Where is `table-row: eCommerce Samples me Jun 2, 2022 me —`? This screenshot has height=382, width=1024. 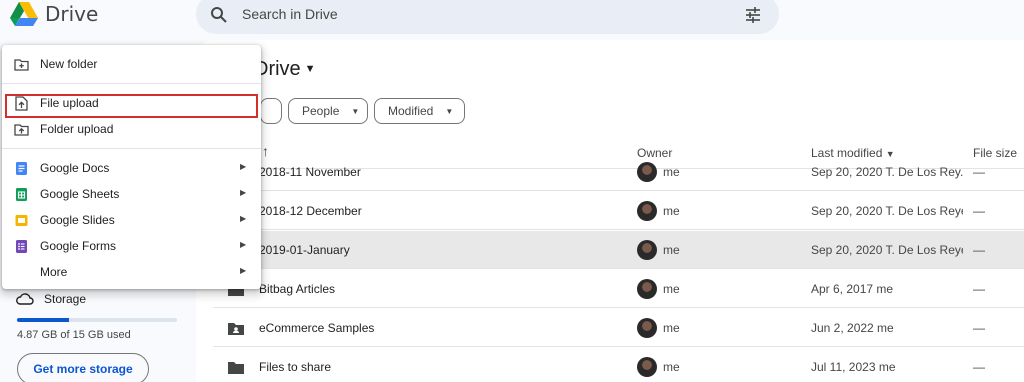 table-row: eCommerce Samples me Jun 2, 2022 me — is located at coordinates (618, 328).